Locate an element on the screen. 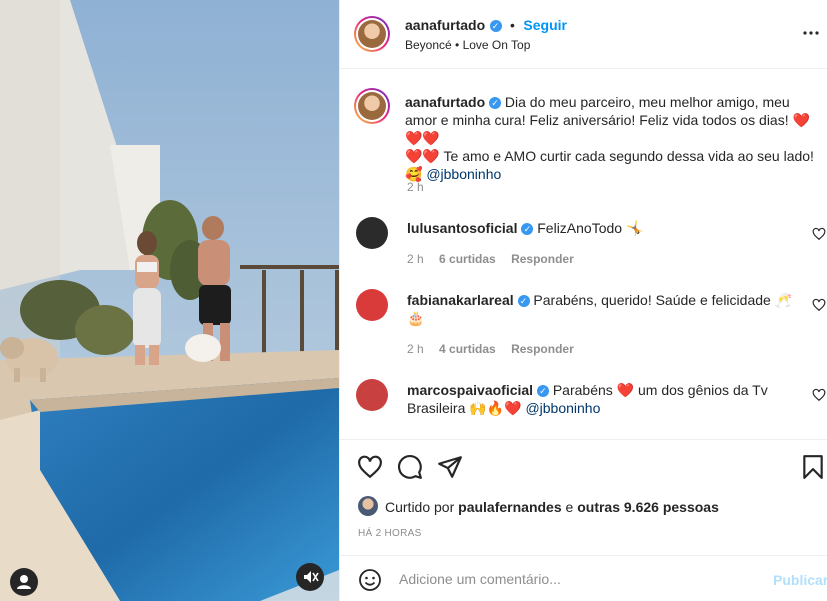  comment-likes-count: 6 curtidas is located at coordinates (467, 259).